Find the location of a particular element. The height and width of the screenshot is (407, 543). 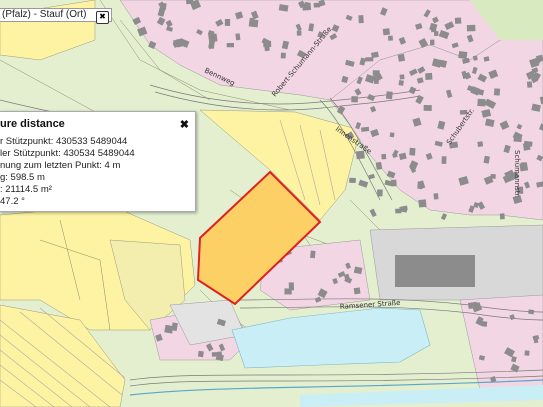

measure-line-total-length: g: 598.5 m is located at coordinates (22, 177).